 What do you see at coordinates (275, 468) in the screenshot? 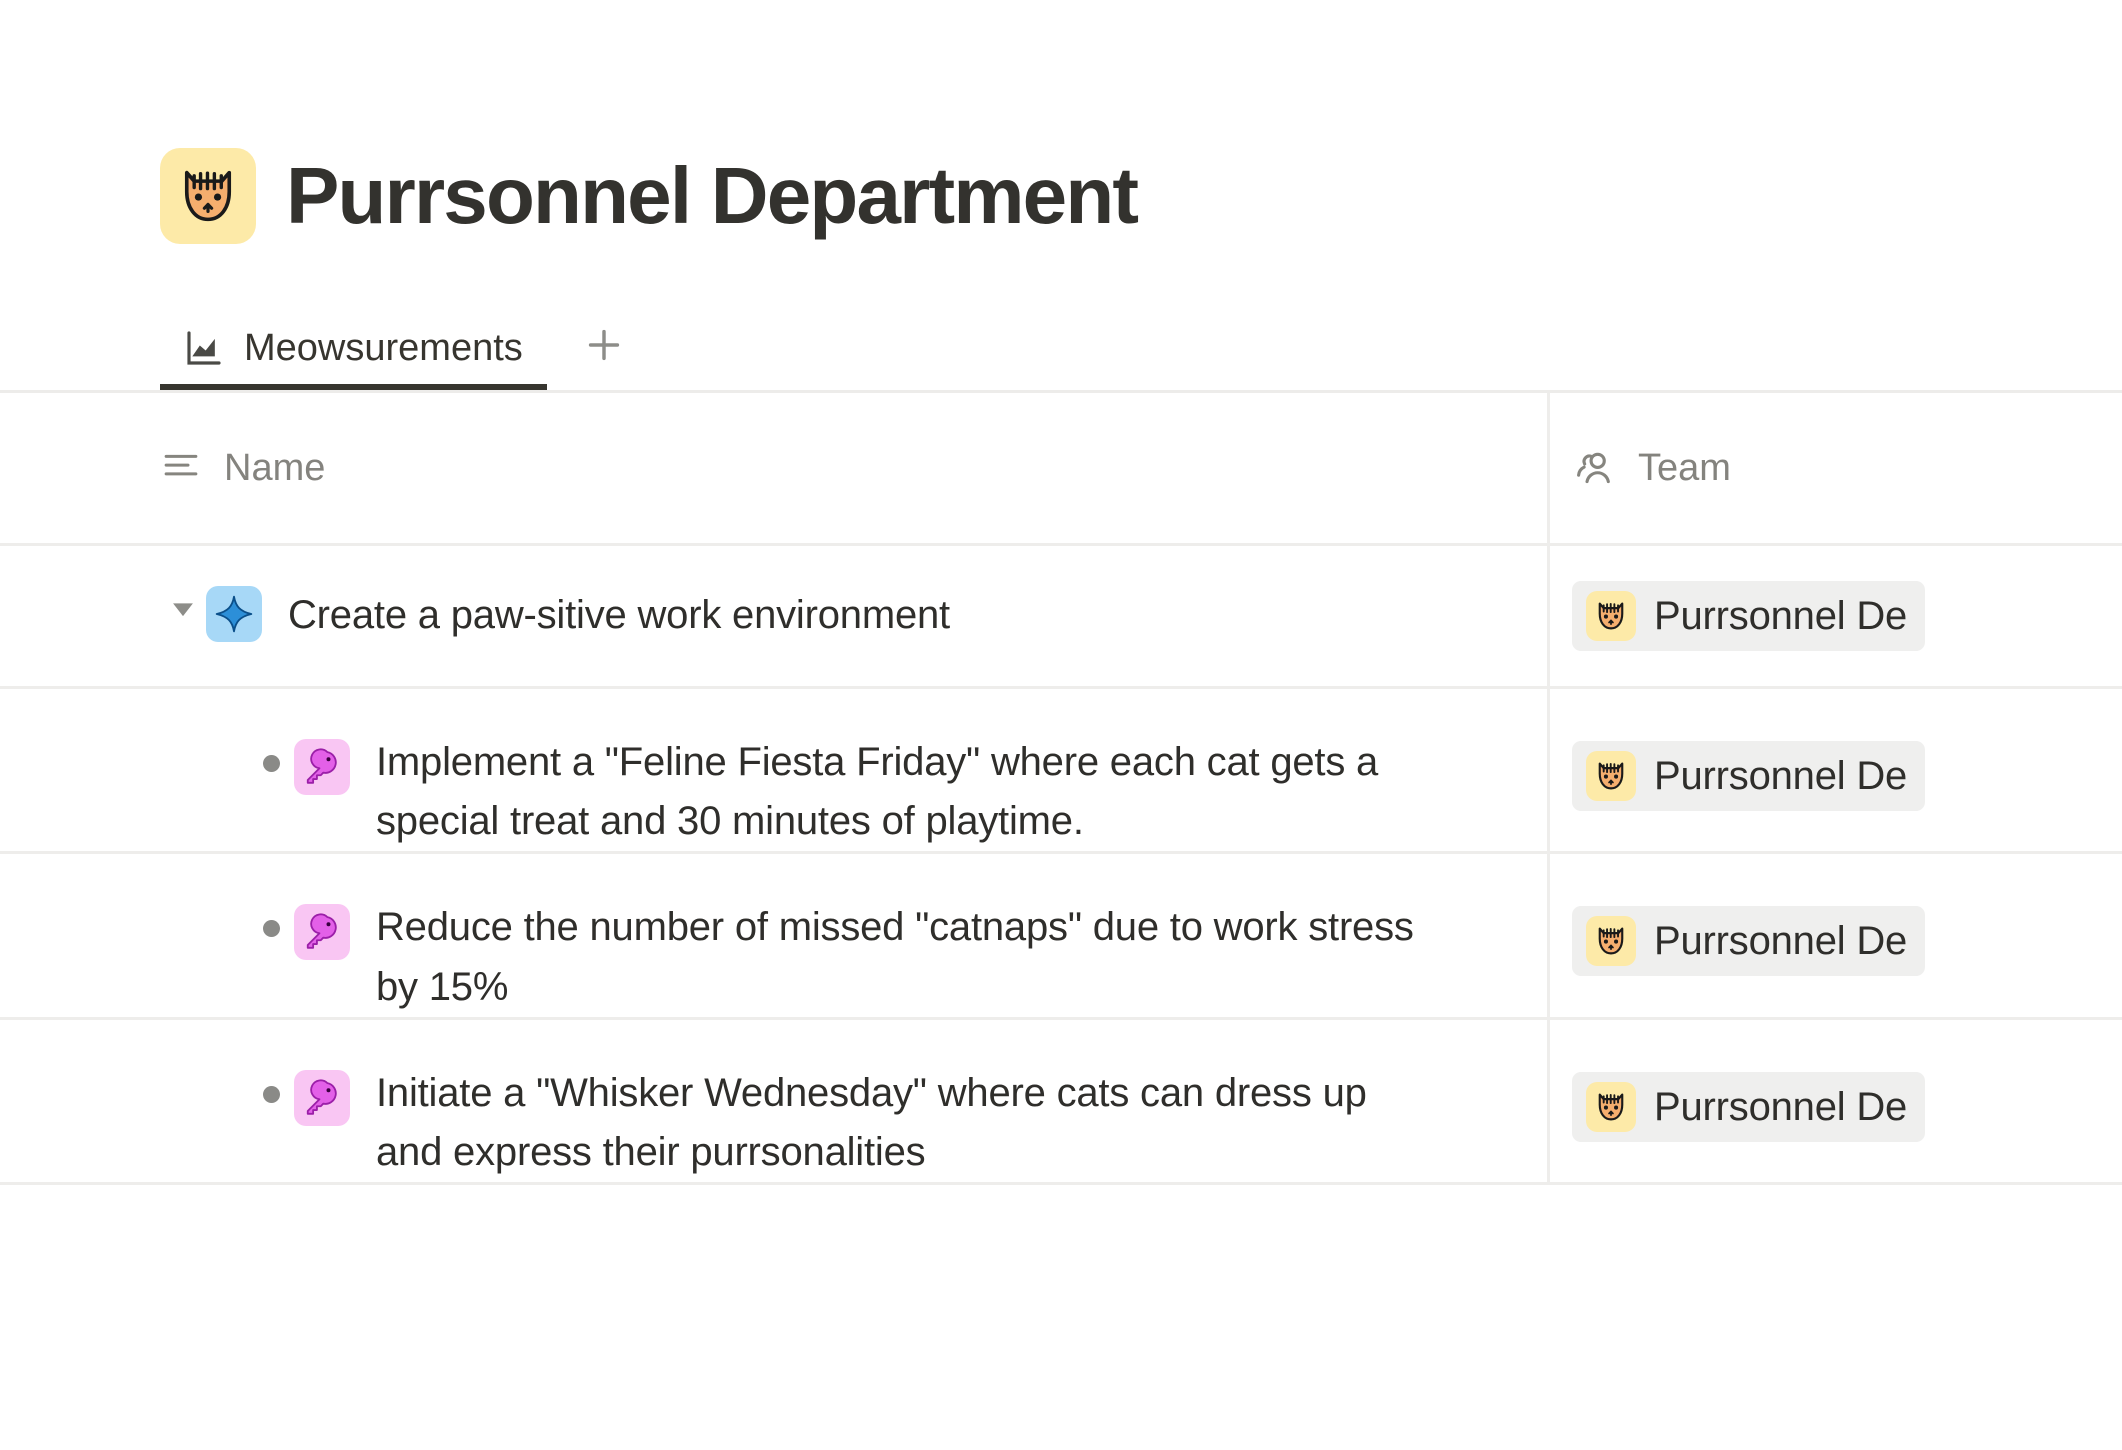
I see `column-header-name-label: Name` at bounding box center [275, 468].